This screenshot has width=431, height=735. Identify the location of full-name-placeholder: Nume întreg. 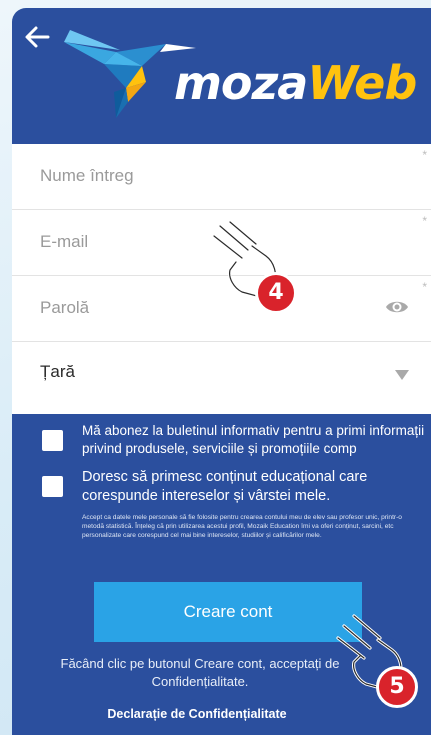
(87, 175).